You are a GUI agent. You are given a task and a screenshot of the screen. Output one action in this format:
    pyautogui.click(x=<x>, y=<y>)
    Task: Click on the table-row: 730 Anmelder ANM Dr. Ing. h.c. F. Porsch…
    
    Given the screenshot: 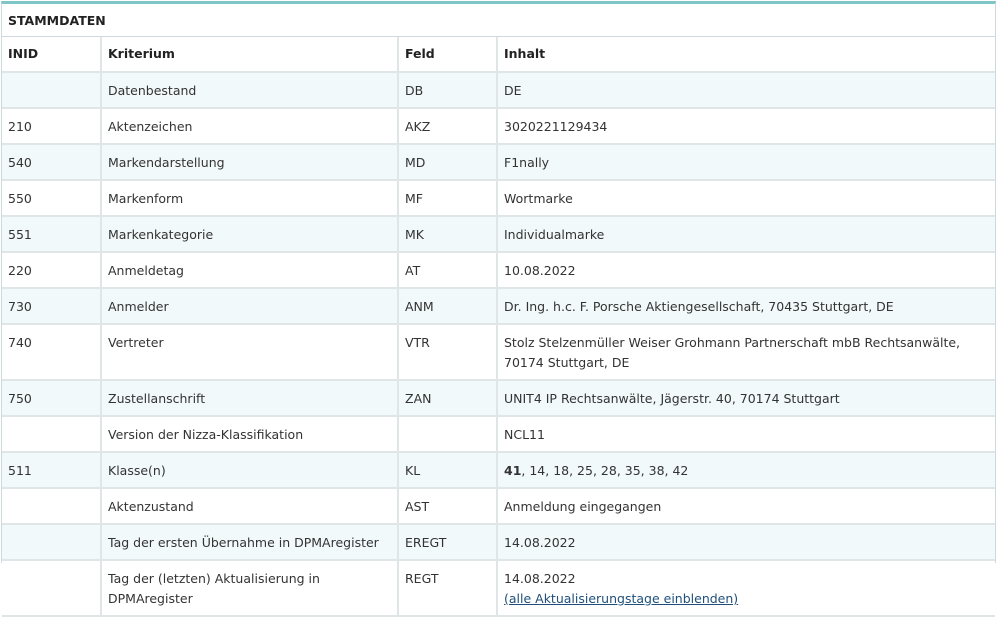 What is the action you would take?
    pyautogui.click(x=498, y=307)
    